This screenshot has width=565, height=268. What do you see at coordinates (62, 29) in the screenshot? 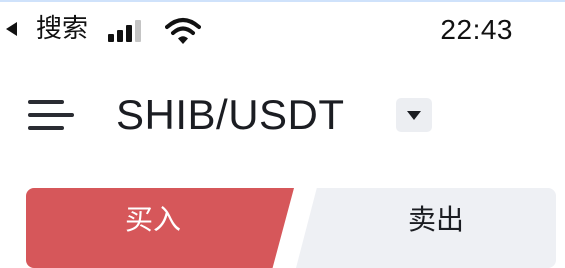
I see `back-label: 搜索` at bounding box center [62, 29].